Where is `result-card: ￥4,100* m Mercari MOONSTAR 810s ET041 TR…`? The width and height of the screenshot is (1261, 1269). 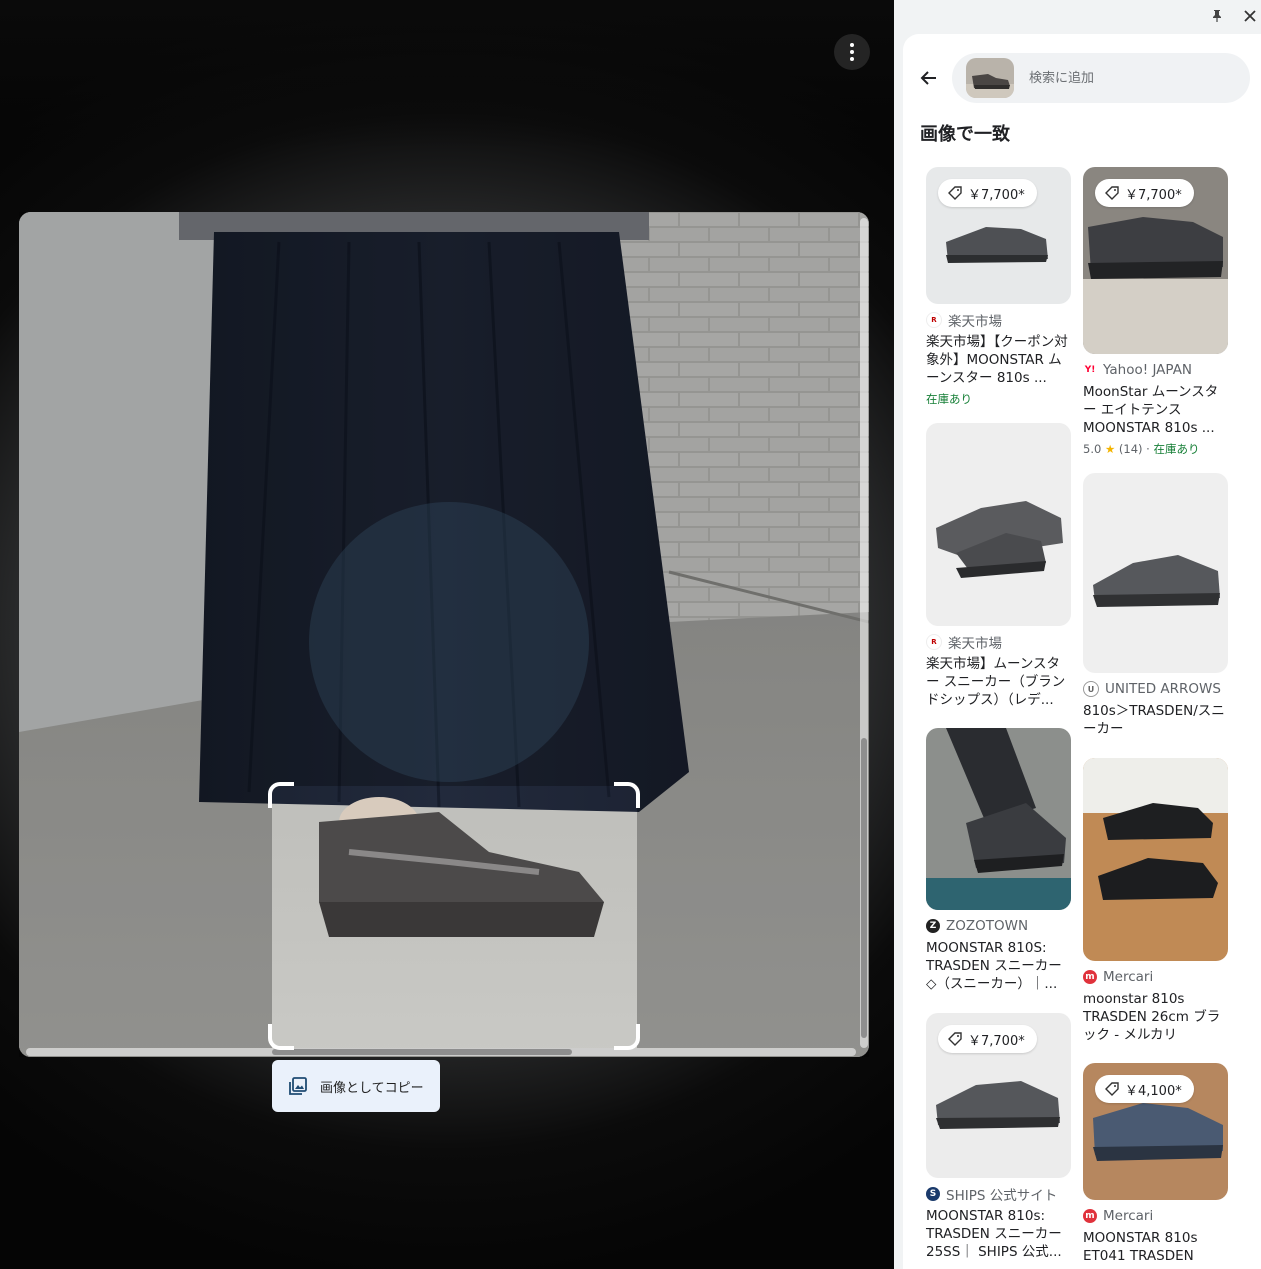
result-card: ￥4,100* m Mercari MOONSTAR 810s ET041 TR… is located at coordinates (1155, 1164).